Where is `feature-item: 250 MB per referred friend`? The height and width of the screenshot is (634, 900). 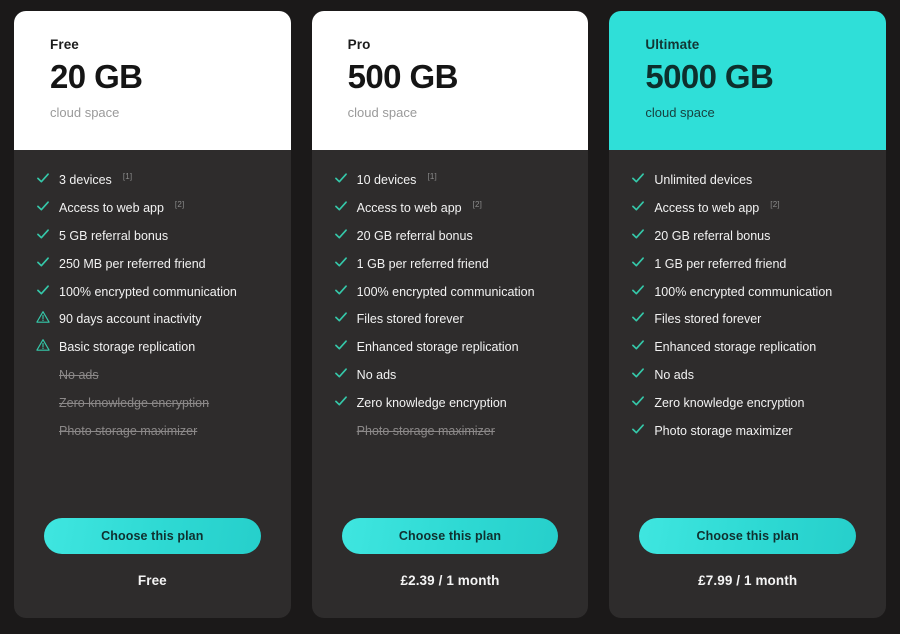 feature-item: 250 MB per referred friend is located at coordinates (152, 263).